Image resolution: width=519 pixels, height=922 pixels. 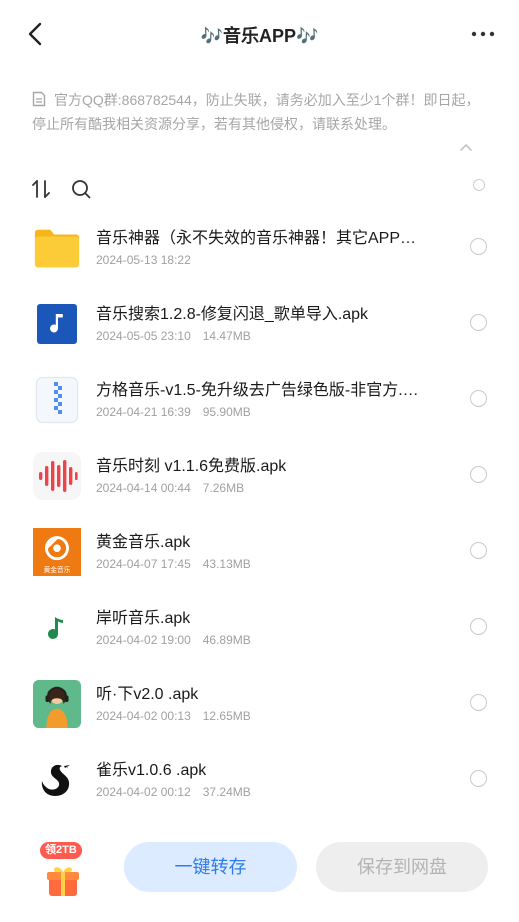 What do you see at coordinates (226, 792) in the screenshot?
I see `file-size: 37.24MB` at bounding box center [226, 792].